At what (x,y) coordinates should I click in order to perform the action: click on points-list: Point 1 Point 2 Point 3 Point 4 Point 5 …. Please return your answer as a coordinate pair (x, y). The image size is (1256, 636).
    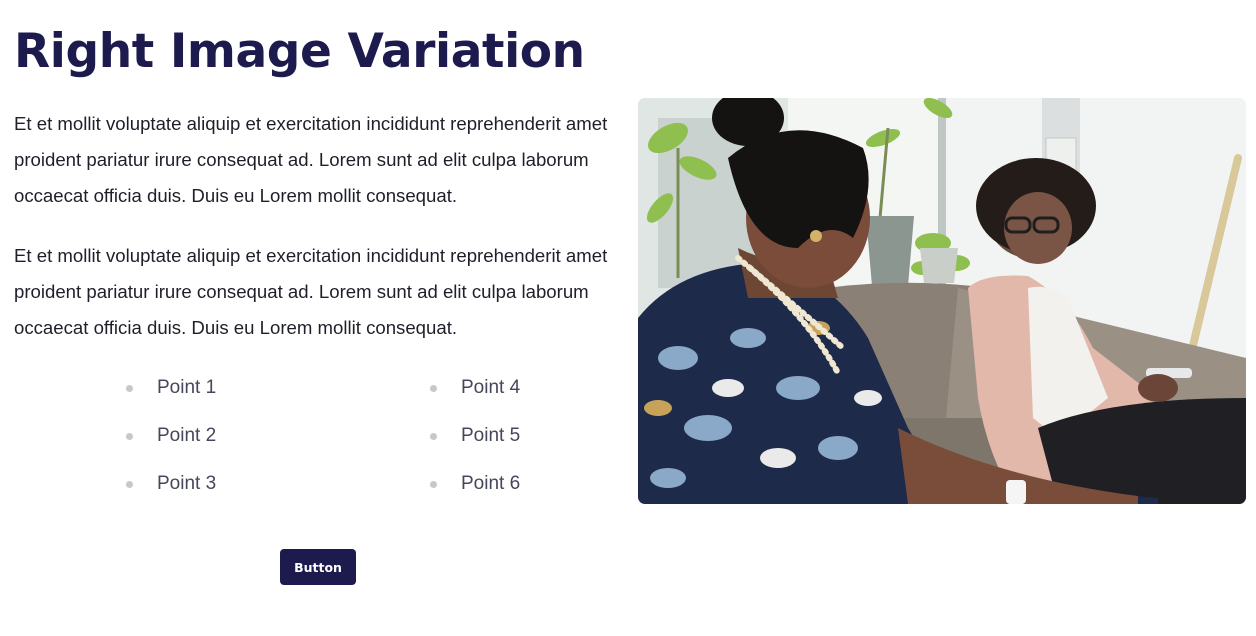
    Looking at the image, I should click on (336, 442).